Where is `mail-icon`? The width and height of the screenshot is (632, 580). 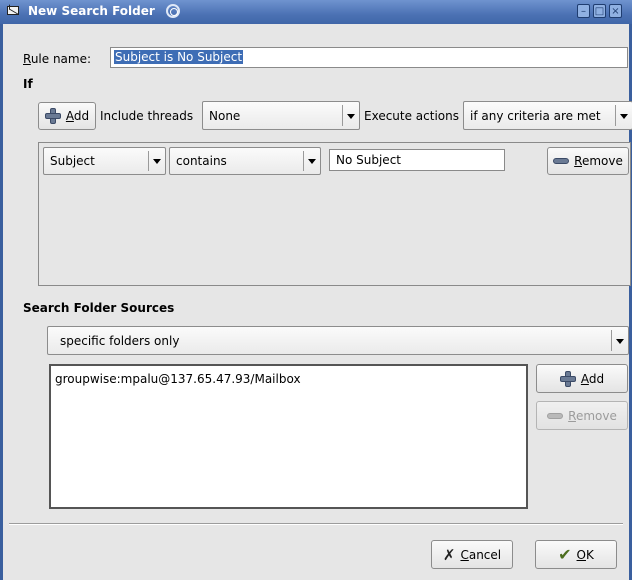
mail-icon is located at coordinates (13, 10).